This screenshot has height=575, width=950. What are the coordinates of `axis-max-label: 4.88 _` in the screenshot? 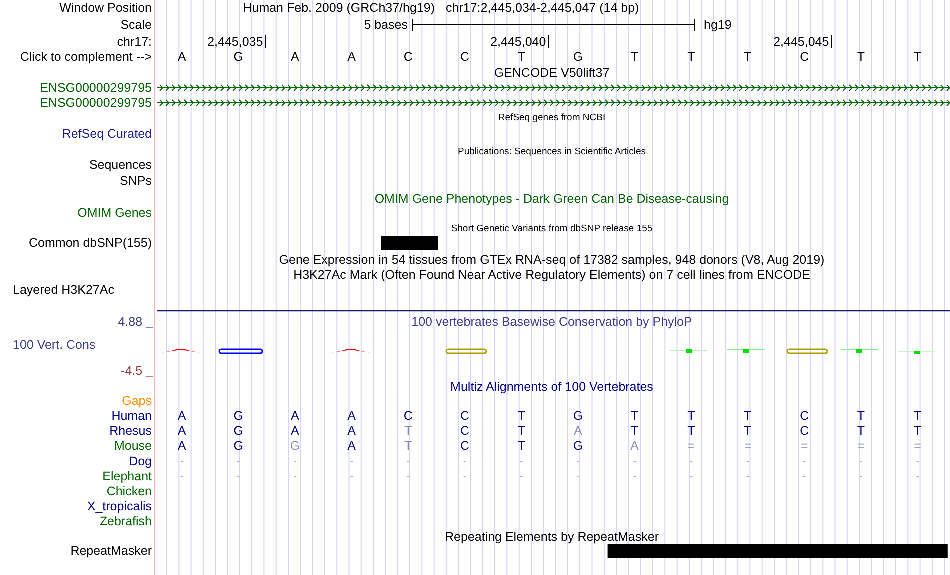 It's located at (135, 322).